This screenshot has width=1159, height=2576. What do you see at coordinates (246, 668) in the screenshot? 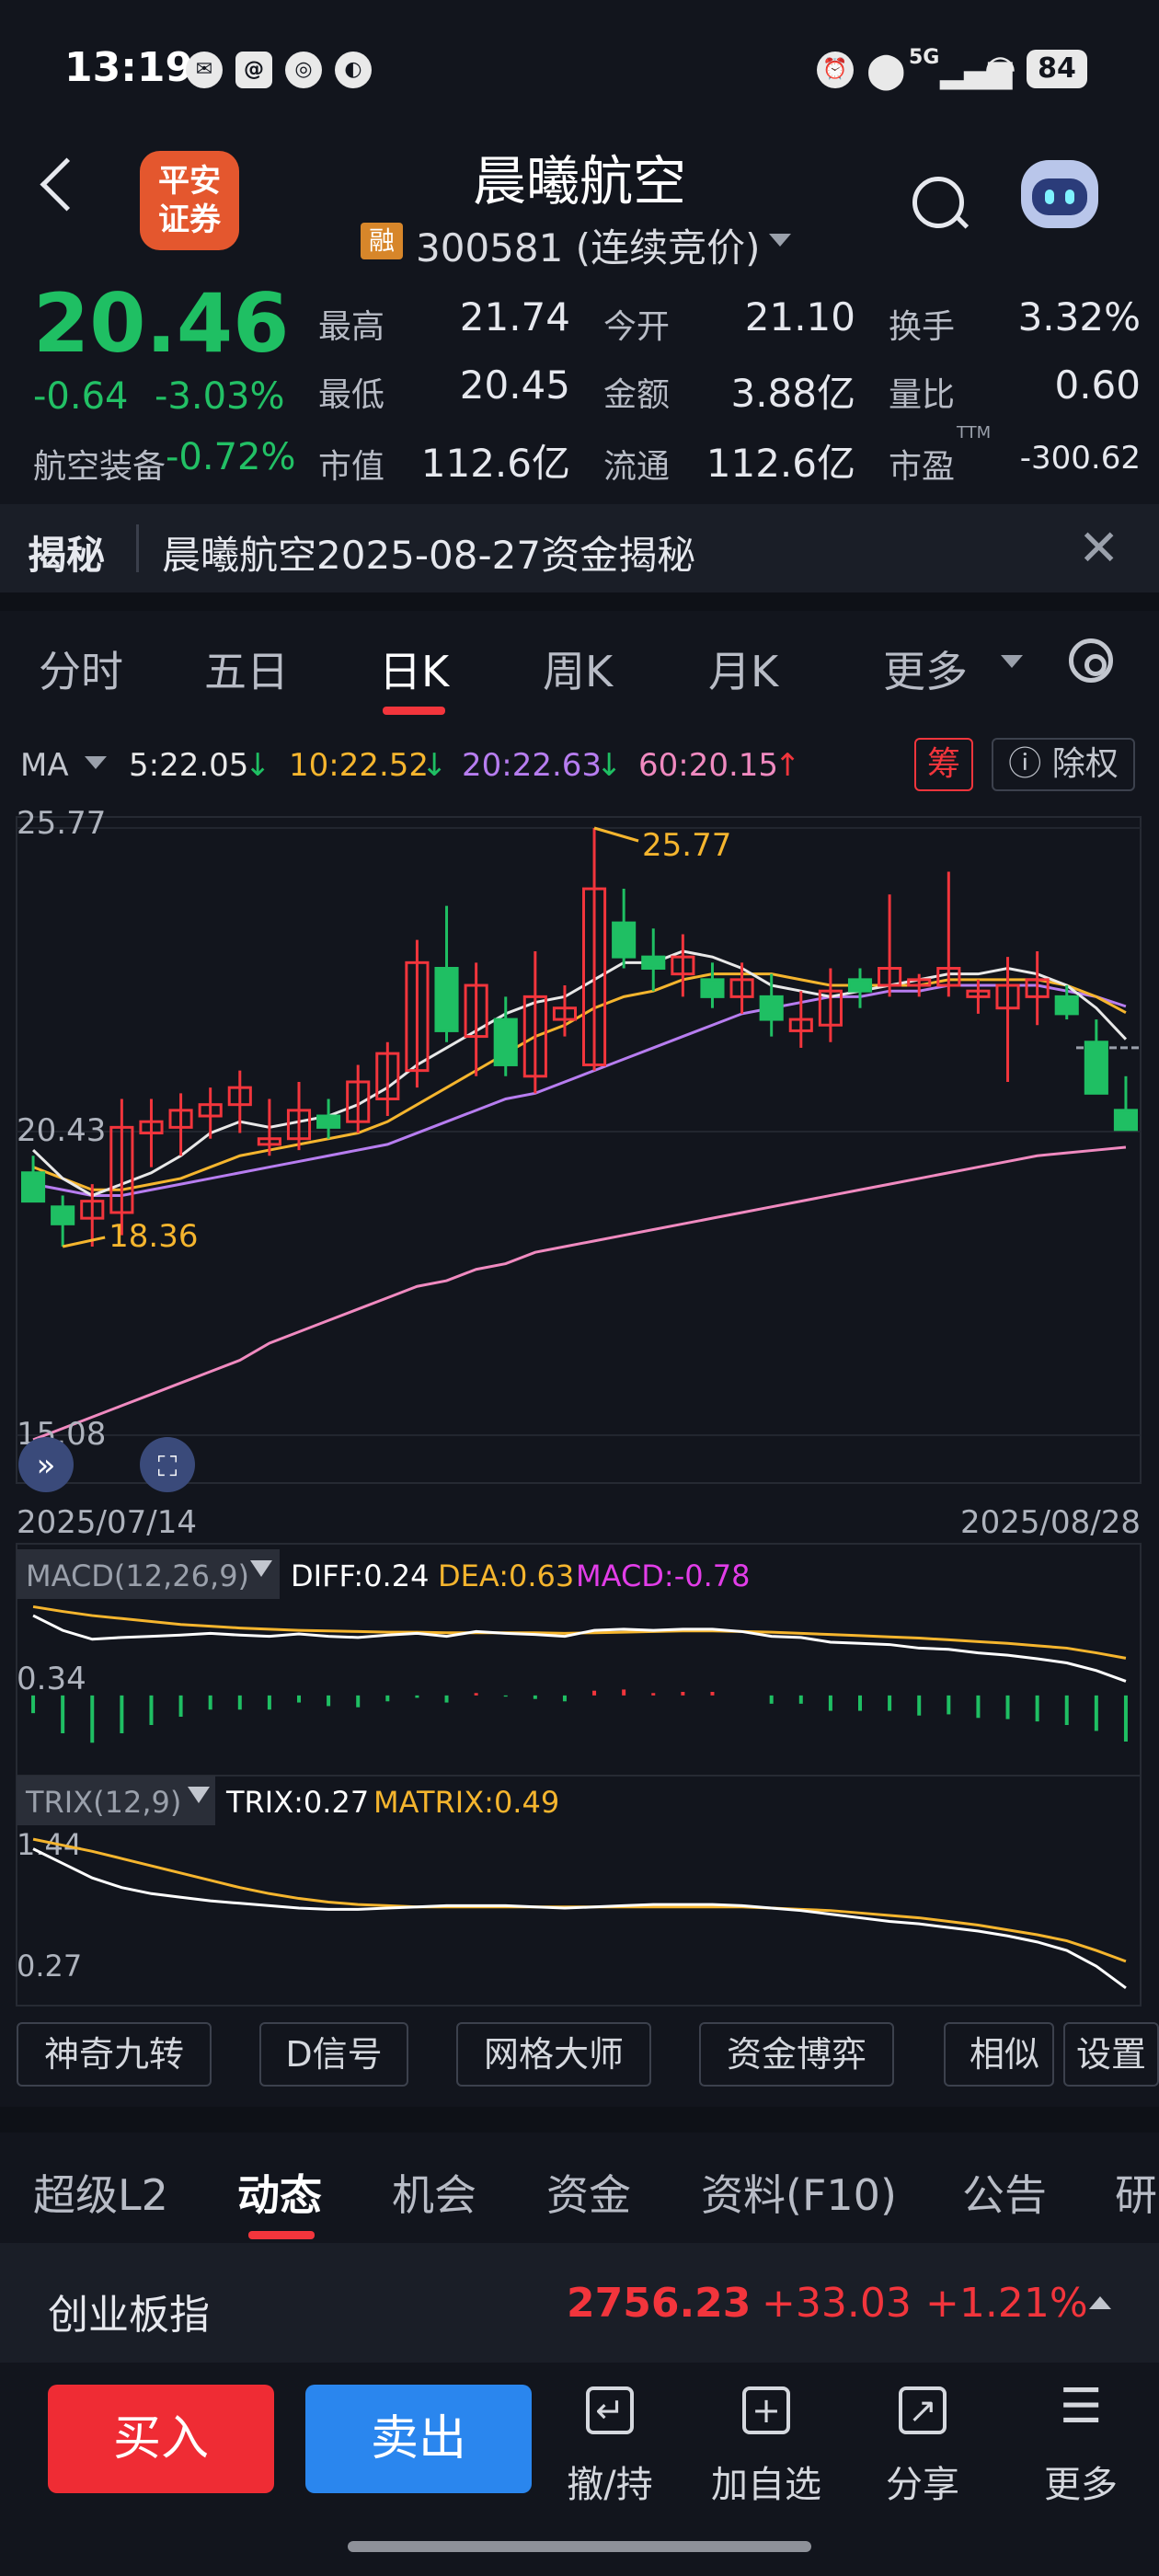
I see `tab-five-day: 五日` at bounding box center [246, 668].